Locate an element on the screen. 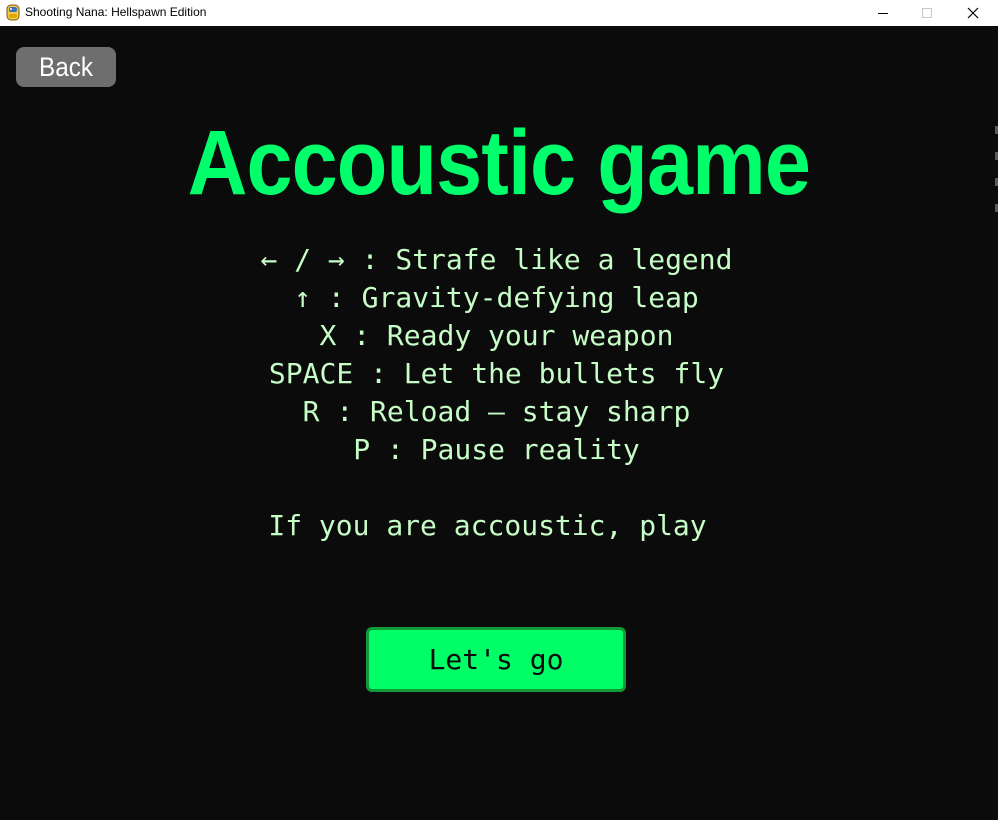  tagline: If you are accoustic, play is located at coordinates (487, 525).